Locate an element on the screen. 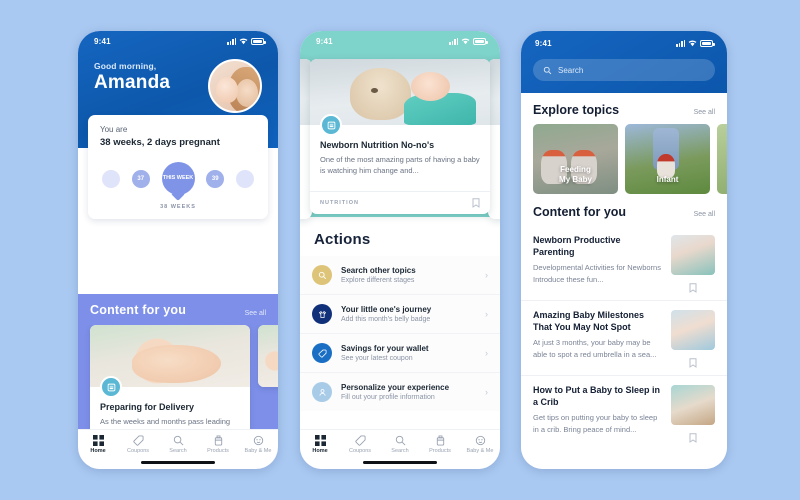  action-subtitle: Add this month's belly badge is located at coordinates (386, 319).